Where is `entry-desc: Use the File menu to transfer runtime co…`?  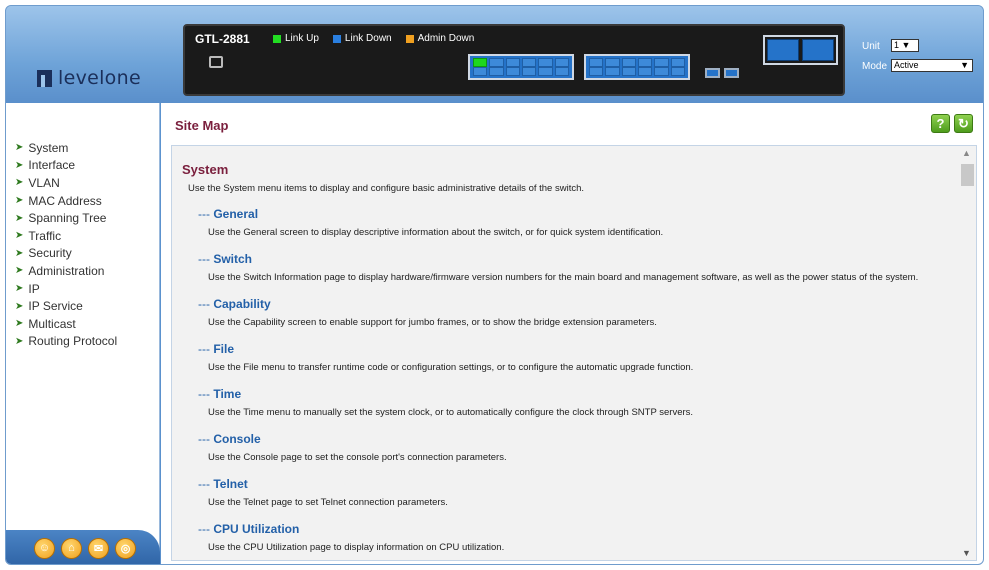
entry-desc: Use the File menu to transfer runtime co… is located at coordinates (451, 367).